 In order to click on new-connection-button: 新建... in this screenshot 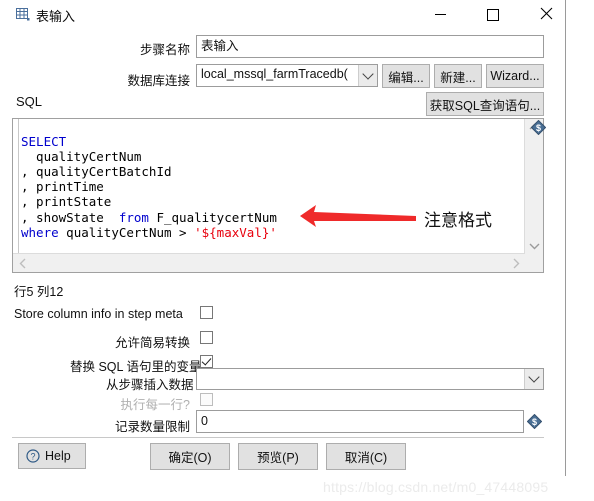, I will do `click(458, 76)`.